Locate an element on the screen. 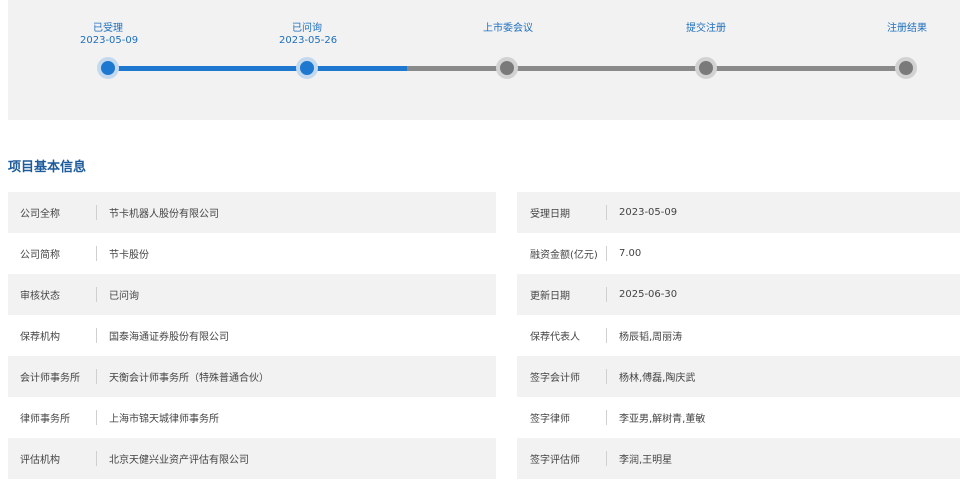 Image resolution: width=960 pixels, height=481 pixels. field-value: 杨辰韬,周丽涛 is located at coordinates (651, 337).